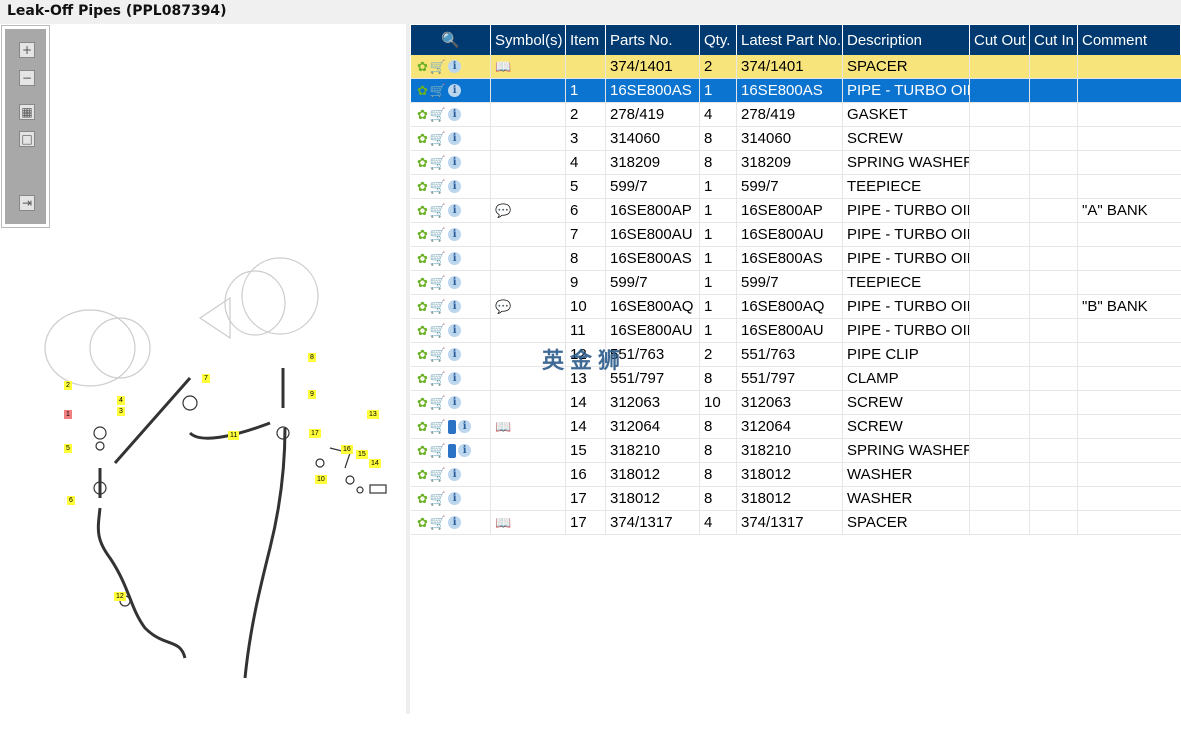 The width and height of the screenshot is (1181, 738). What do you see at coordinates (796, 283) in the screenshot?
I see `table-row: ✿ 🛒 i 9 599/7 1 599/7 TEEPIECE` at bounding box center [796, 283].